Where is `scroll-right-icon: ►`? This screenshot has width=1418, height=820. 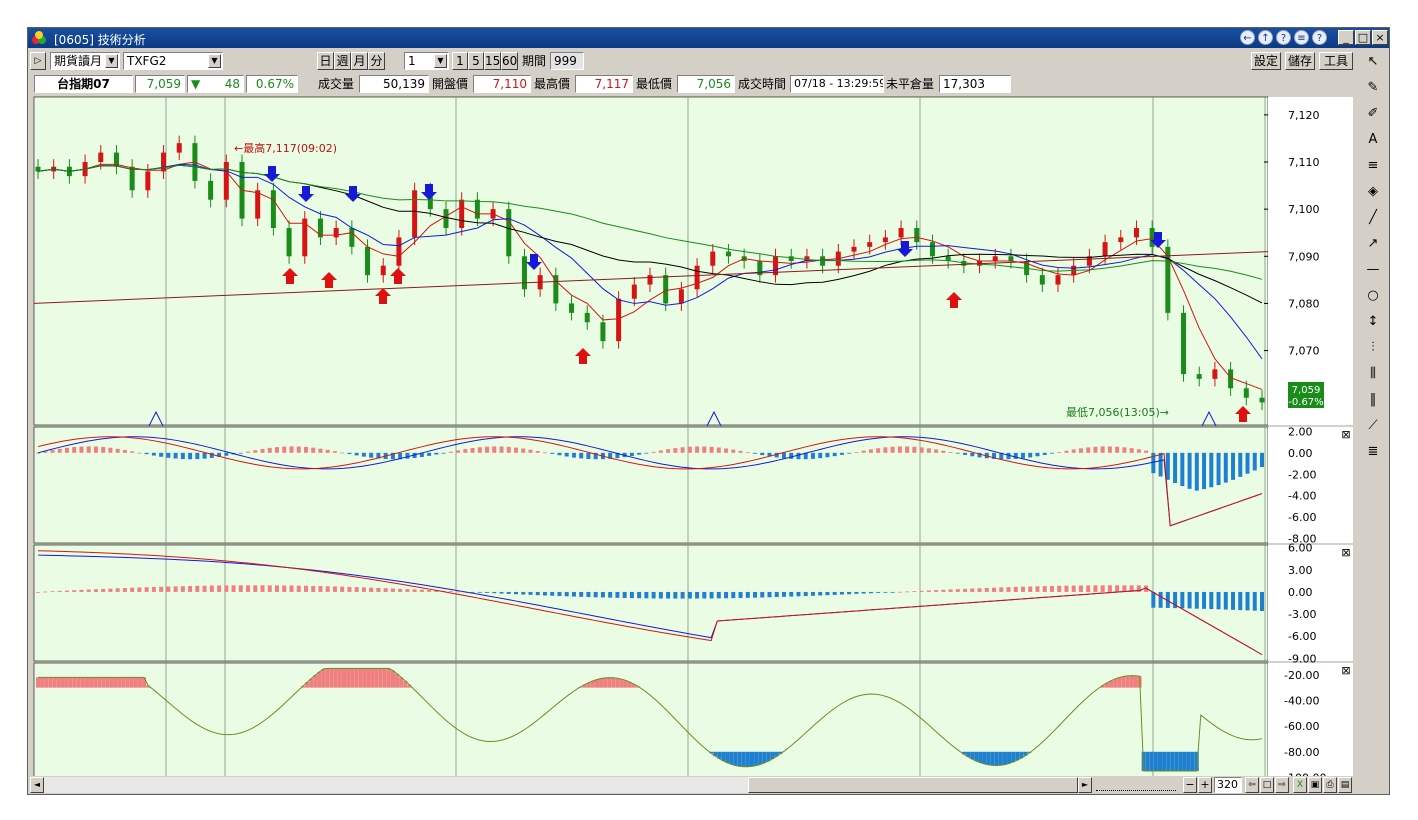 scroll-right-icon: ► is located at coordinates (1085, 785).